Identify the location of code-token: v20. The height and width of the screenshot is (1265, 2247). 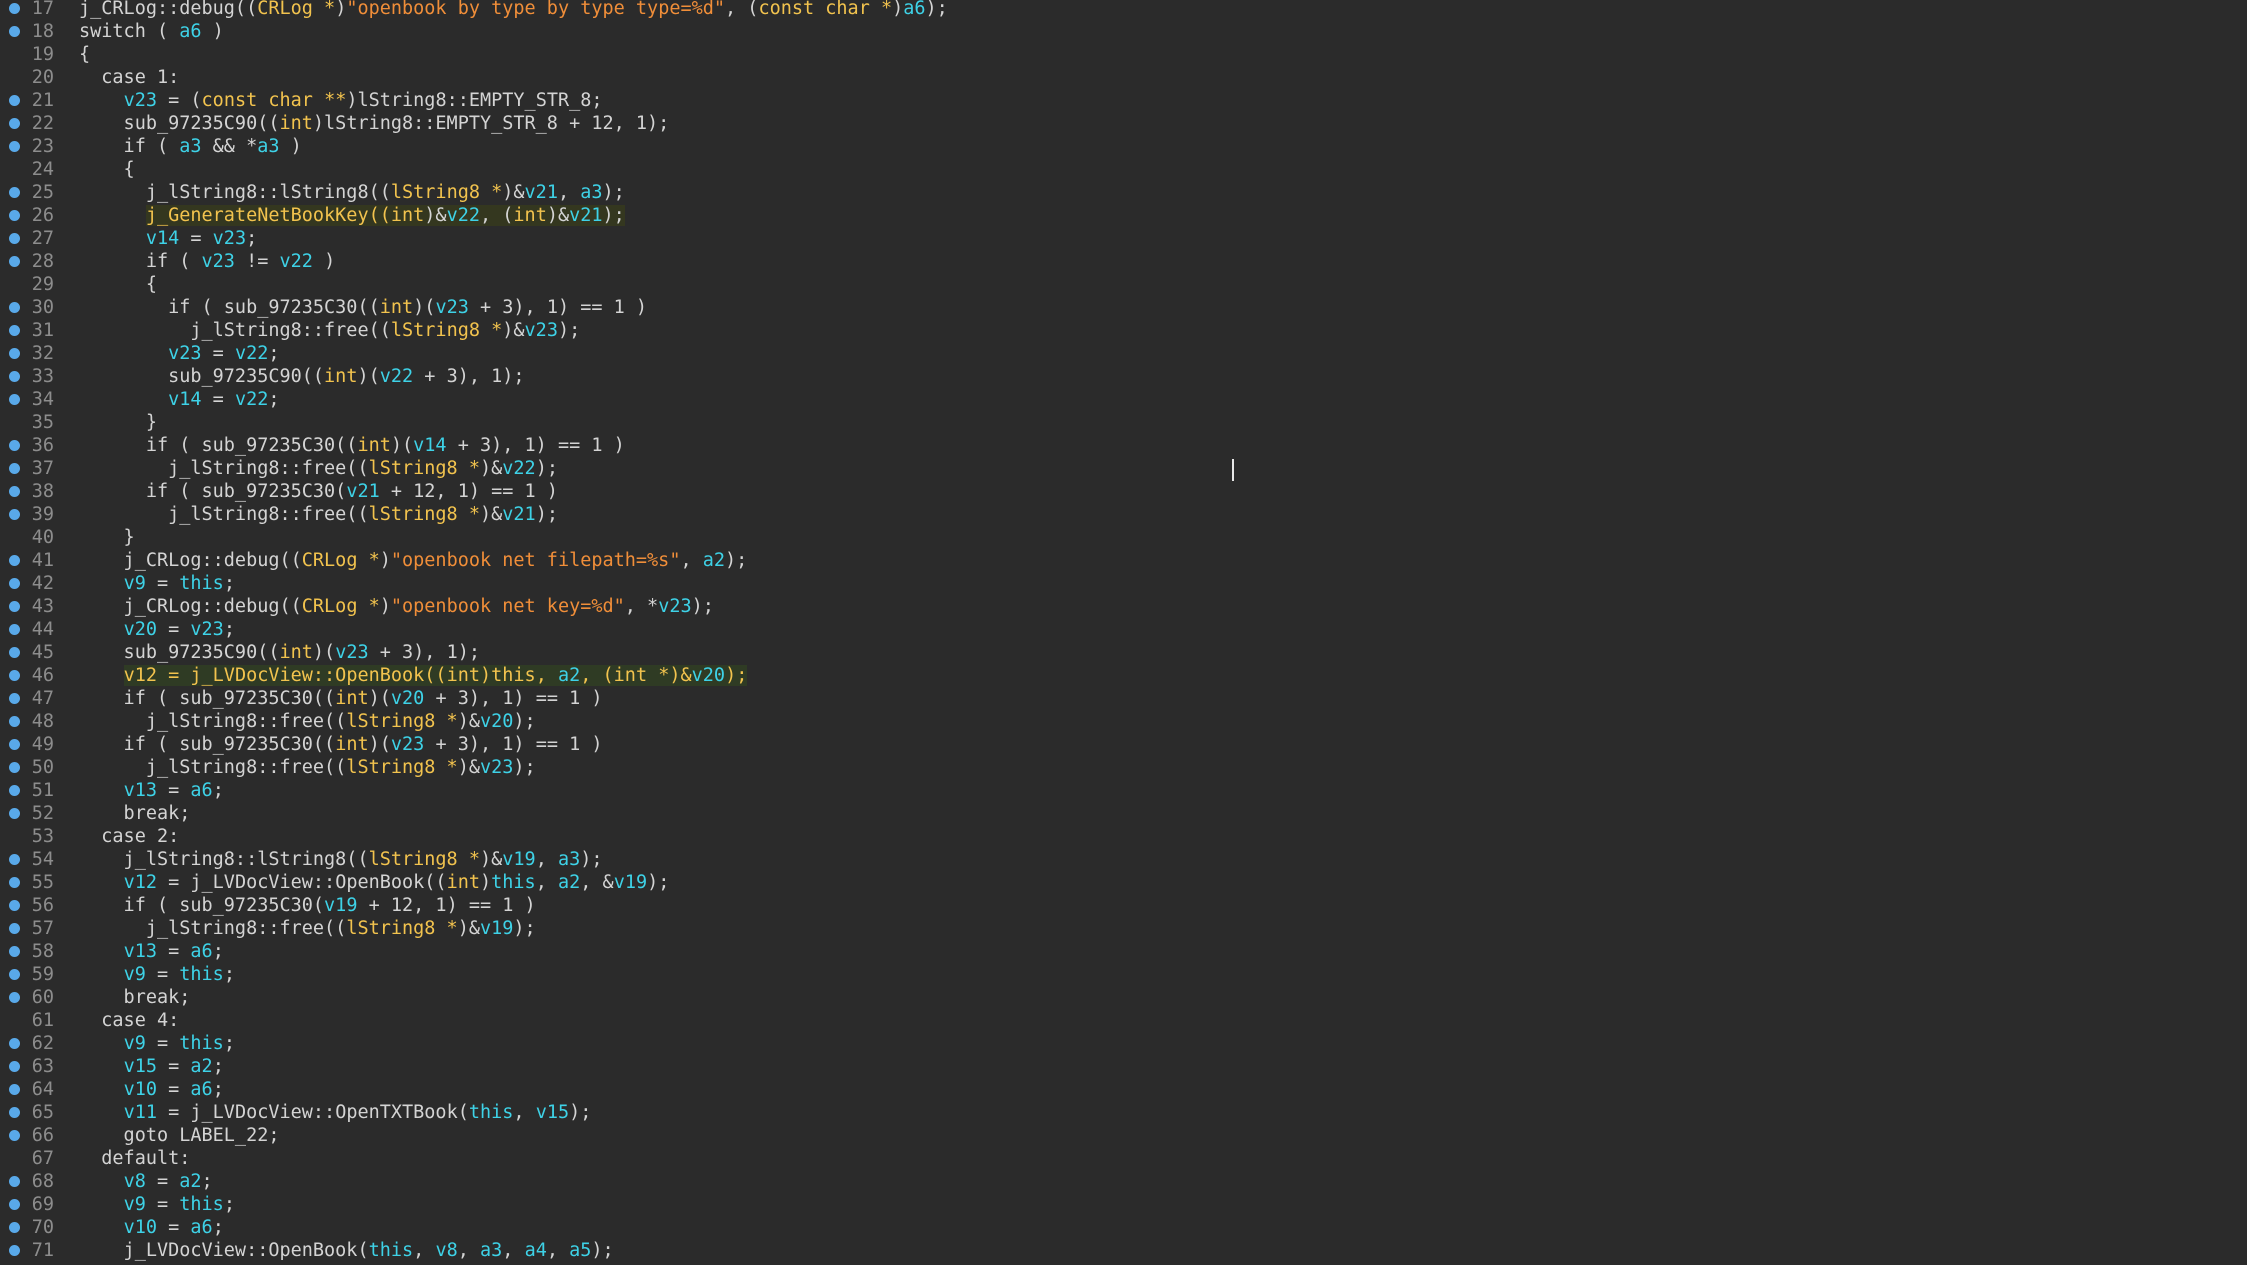
(407, 698).